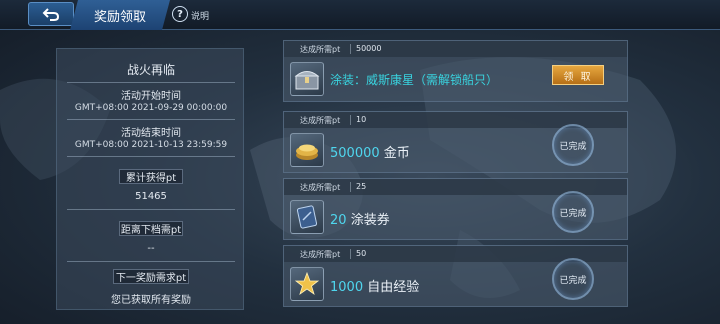  I want to click on reward-description: 20 涂装券, so click(360, 218).